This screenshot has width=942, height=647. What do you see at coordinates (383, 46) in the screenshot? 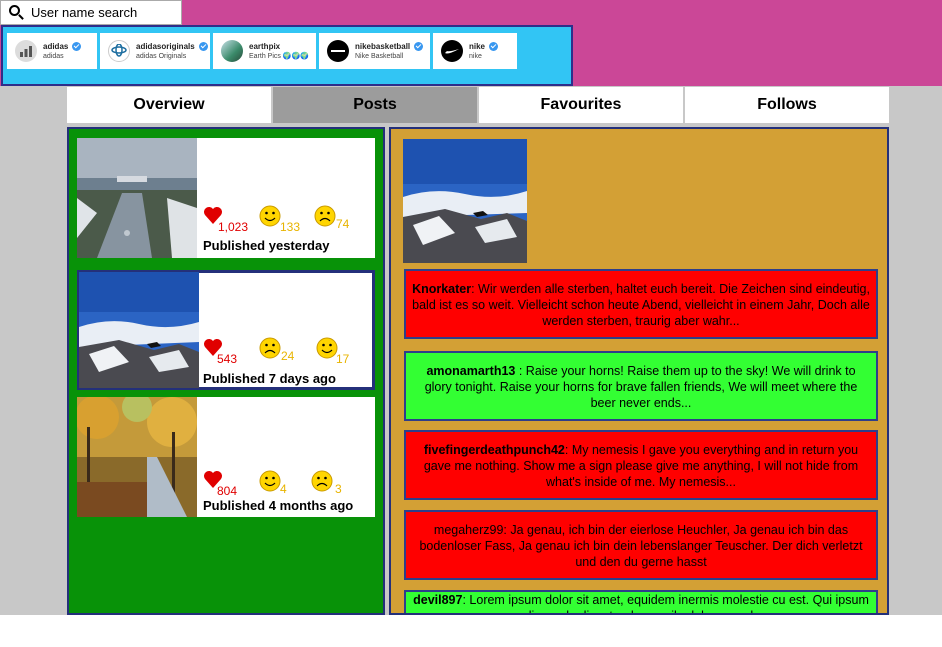
I see `account-name: nikebasketball` at bounding box center [383, 46].